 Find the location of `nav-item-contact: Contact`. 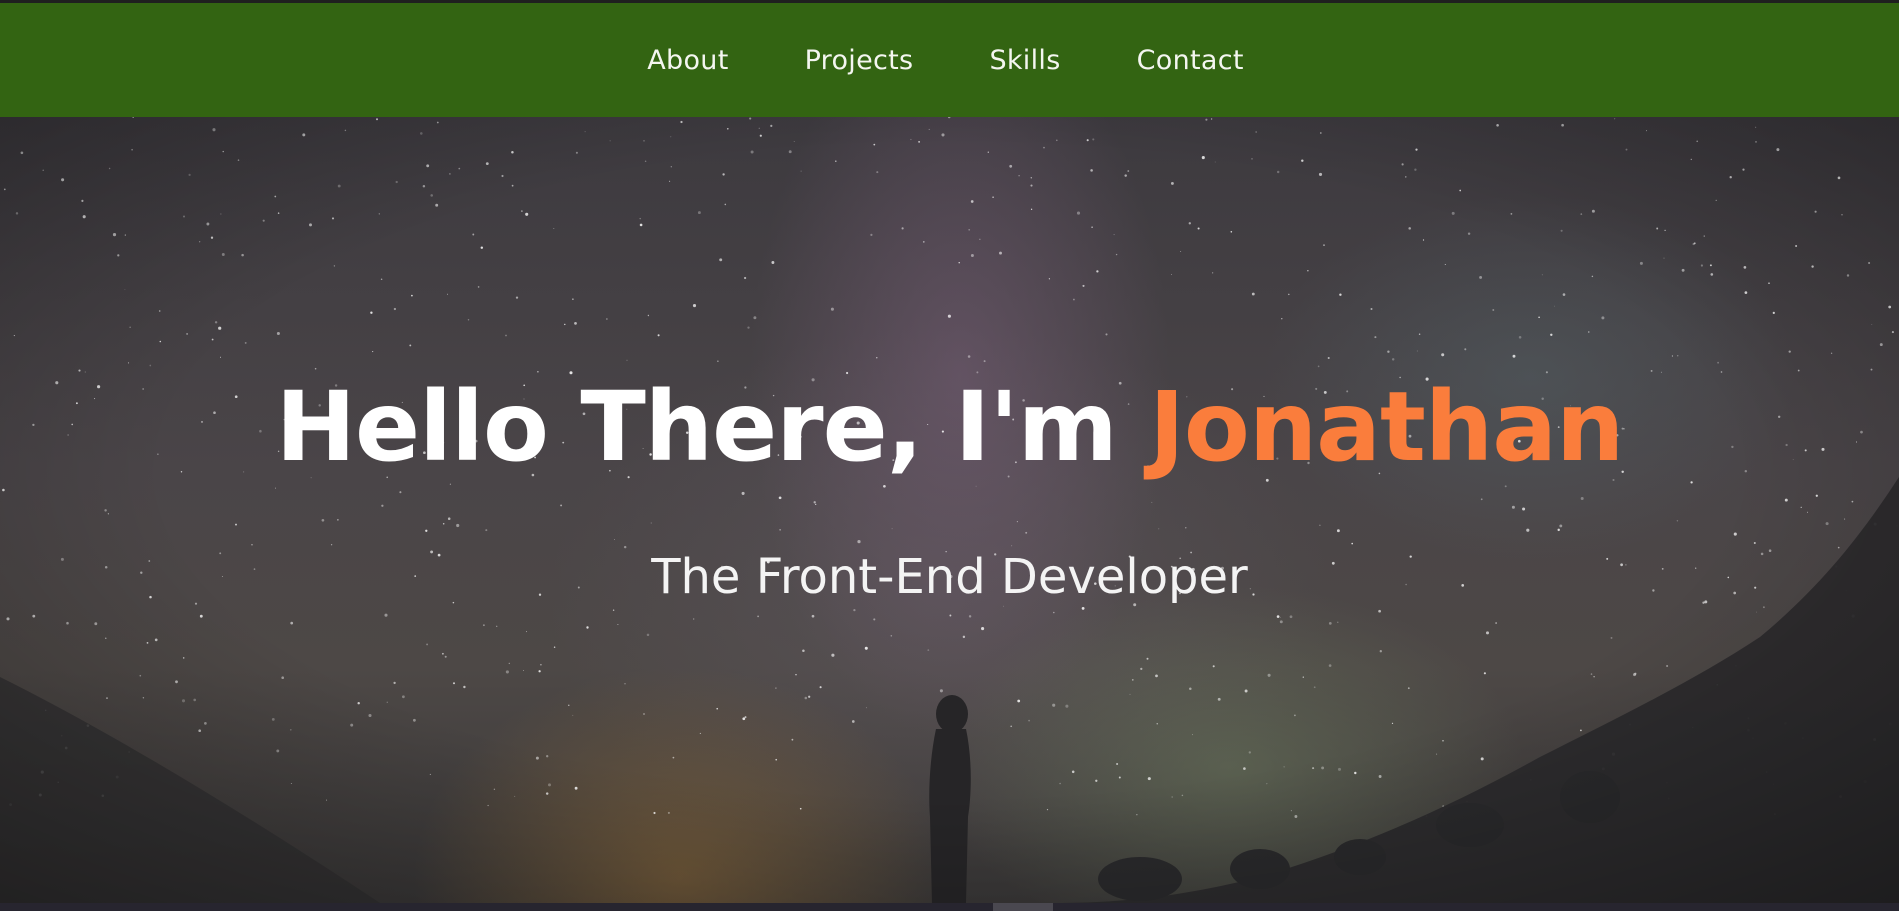

nav-item-contact: Contact is located at coordinates (1190, 60).